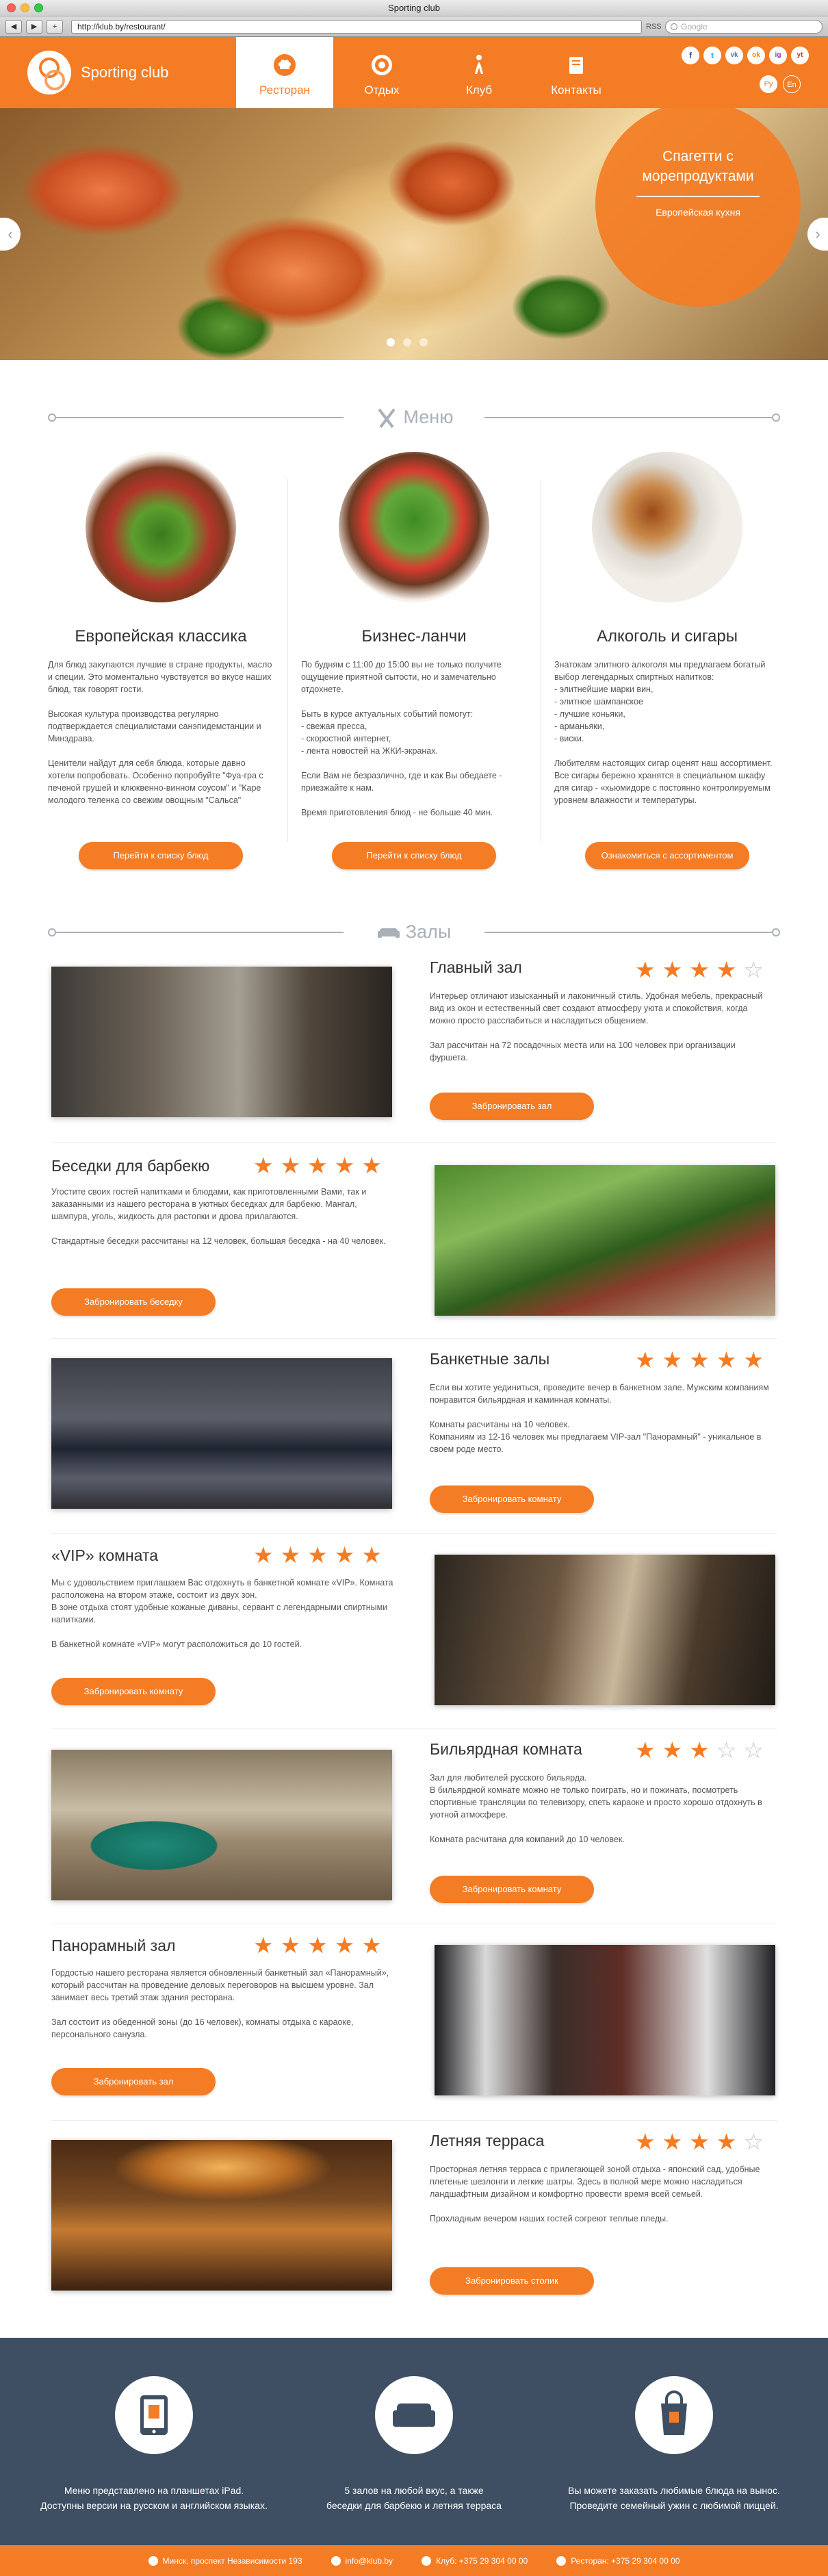  Describe the element at coordinates (38, 8) in the screenshot. I see `zoom-window-button` at that location.